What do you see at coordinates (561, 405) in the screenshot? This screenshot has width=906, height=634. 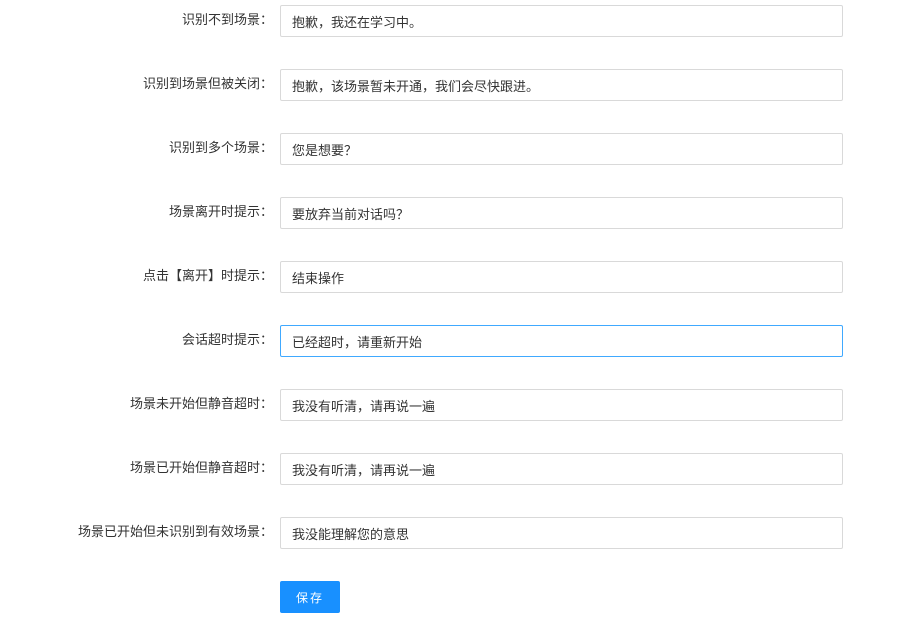 I see `silence-before-start-input` at bounding box center [561, 405].